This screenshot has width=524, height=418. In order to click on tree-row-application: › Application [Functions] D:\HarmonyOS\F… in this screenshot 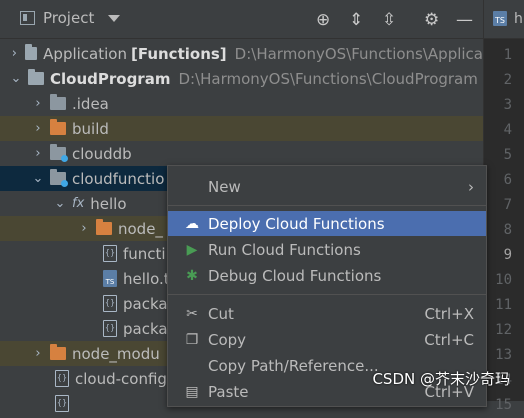, I will do `click(241, 53)`.